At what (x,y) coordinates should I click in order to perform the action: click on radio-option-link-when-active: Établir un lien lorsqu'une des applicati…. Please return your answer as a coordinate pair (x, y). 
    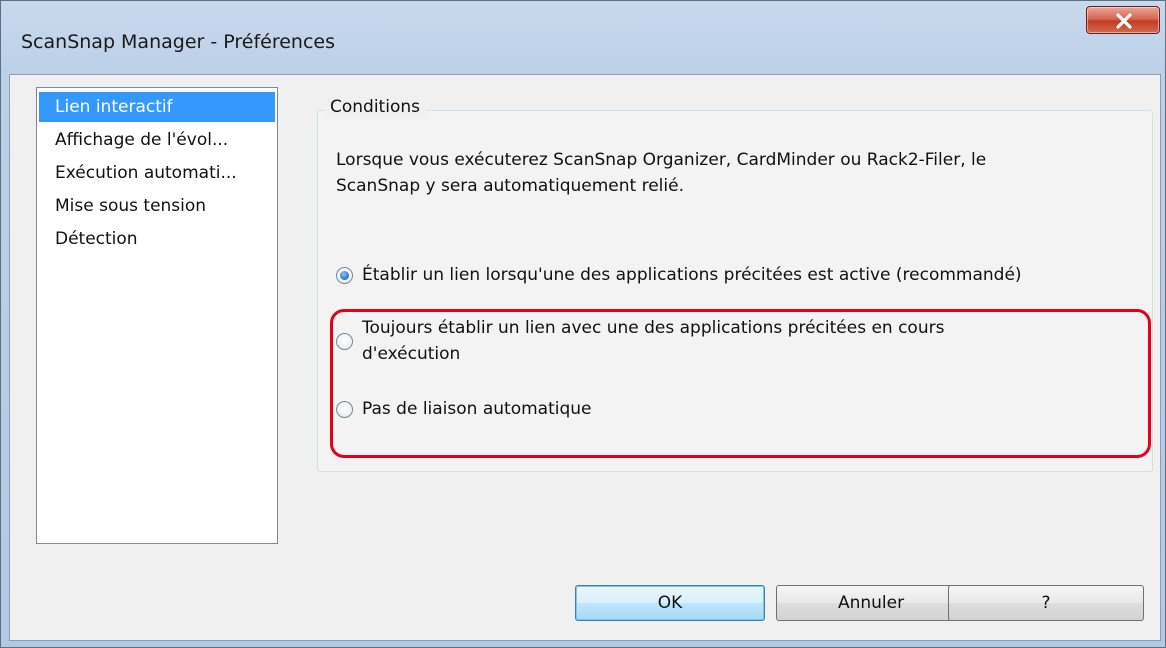
    Looking at the image, I should click on (736, 275).